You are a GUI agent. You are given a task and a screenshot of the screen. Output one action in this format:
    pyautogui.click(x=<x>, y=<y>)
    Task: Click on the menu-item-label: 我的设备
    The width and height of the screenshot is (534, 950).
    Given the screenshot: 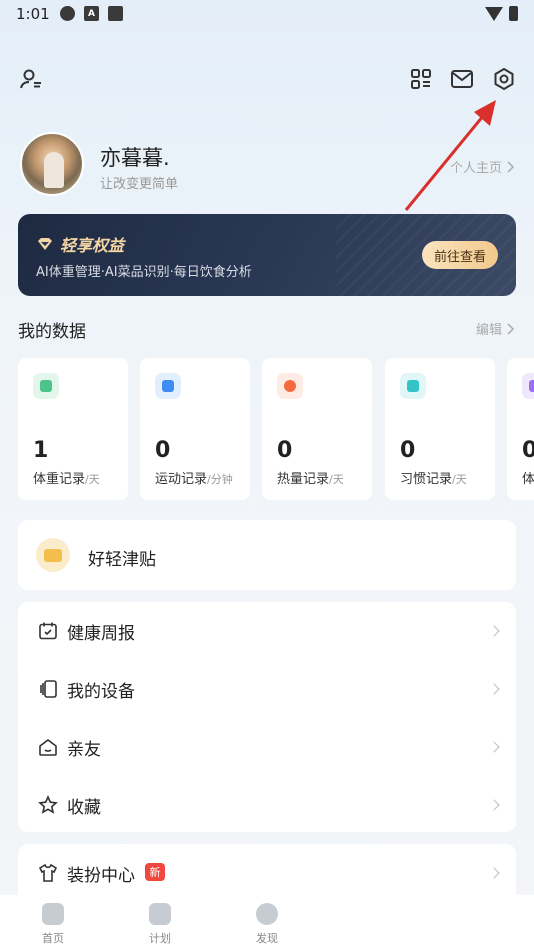 What is the action you would take?
    pyautogui.click(x=101, y=691)
    